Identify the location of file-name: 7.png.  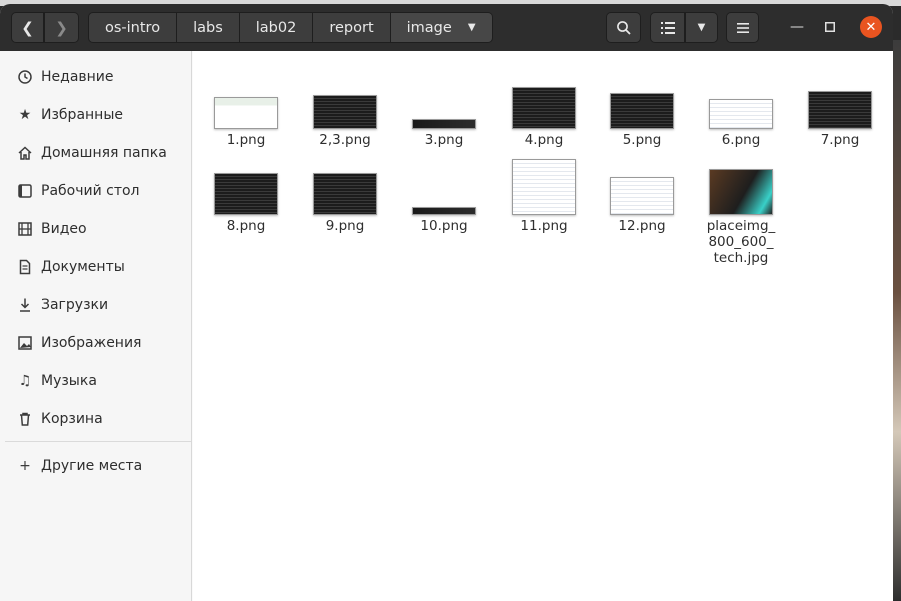
(840, 140).